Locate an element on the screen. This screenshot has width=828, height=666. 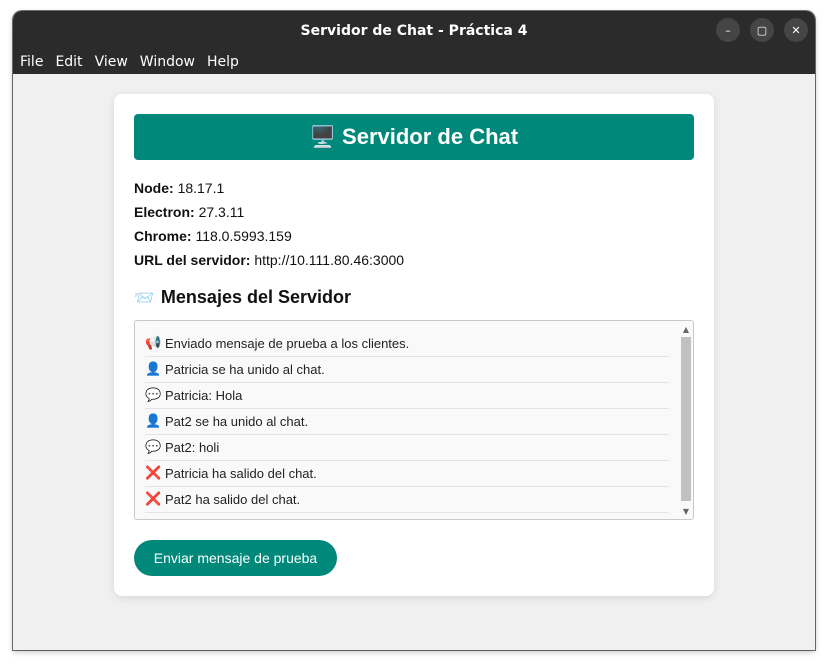
scroll-down-icon: ▼ is located at coordinates (686, 511).